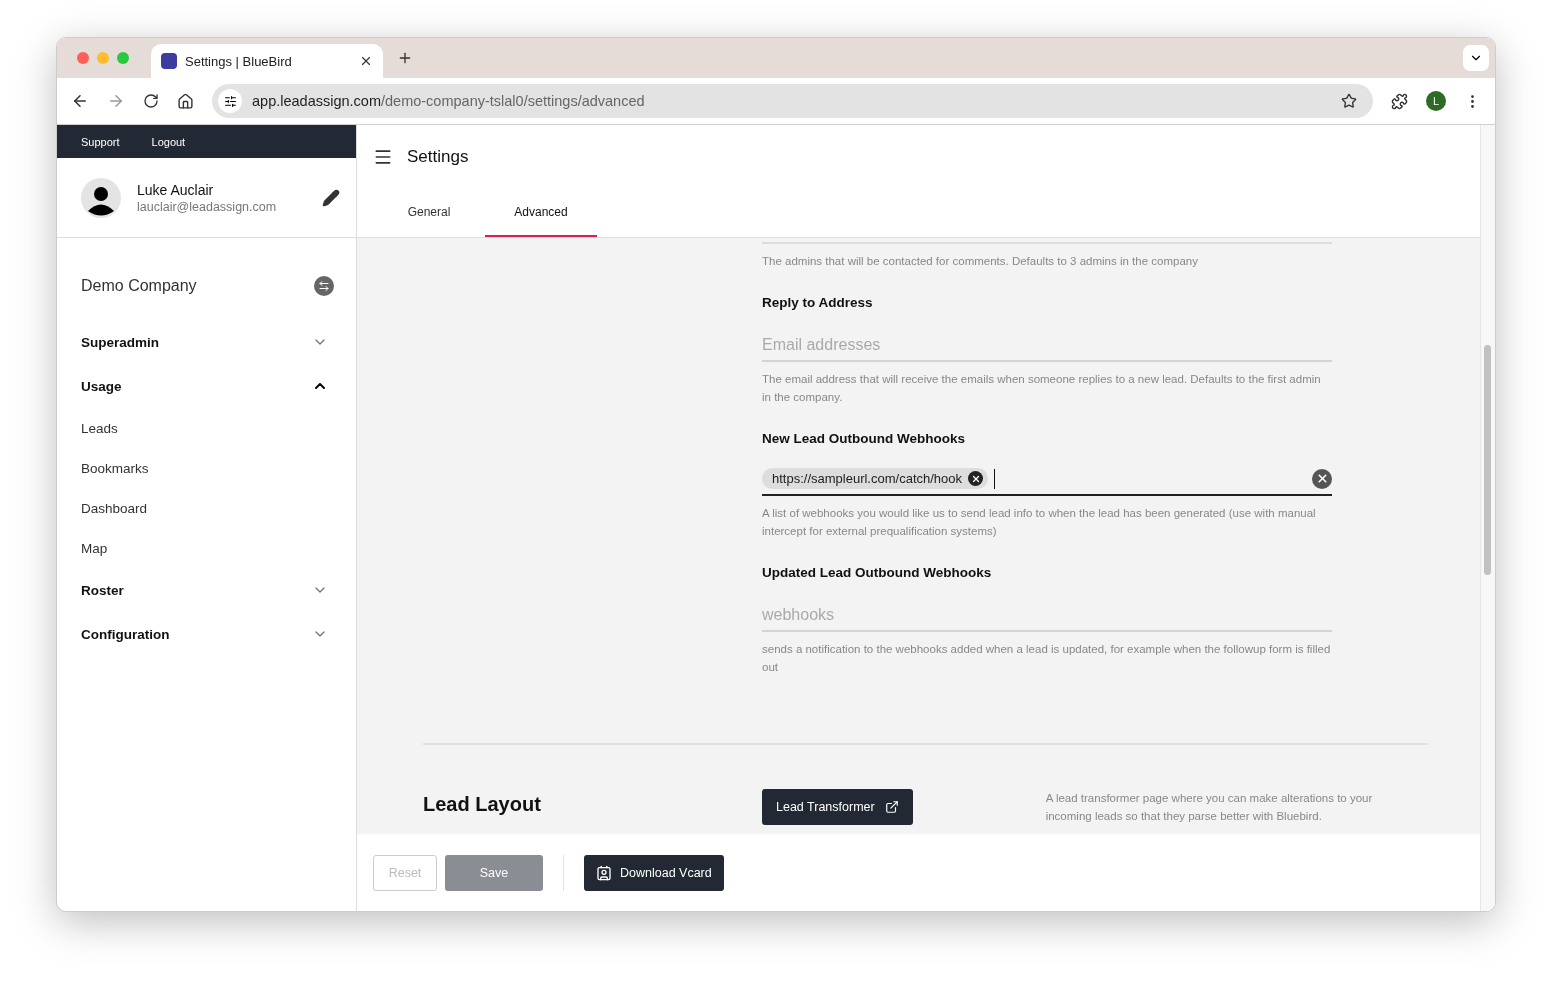 The width and height of the screenshot is (1552, 987). I want to click on nav-section: Superadmin, so click(206, 342).